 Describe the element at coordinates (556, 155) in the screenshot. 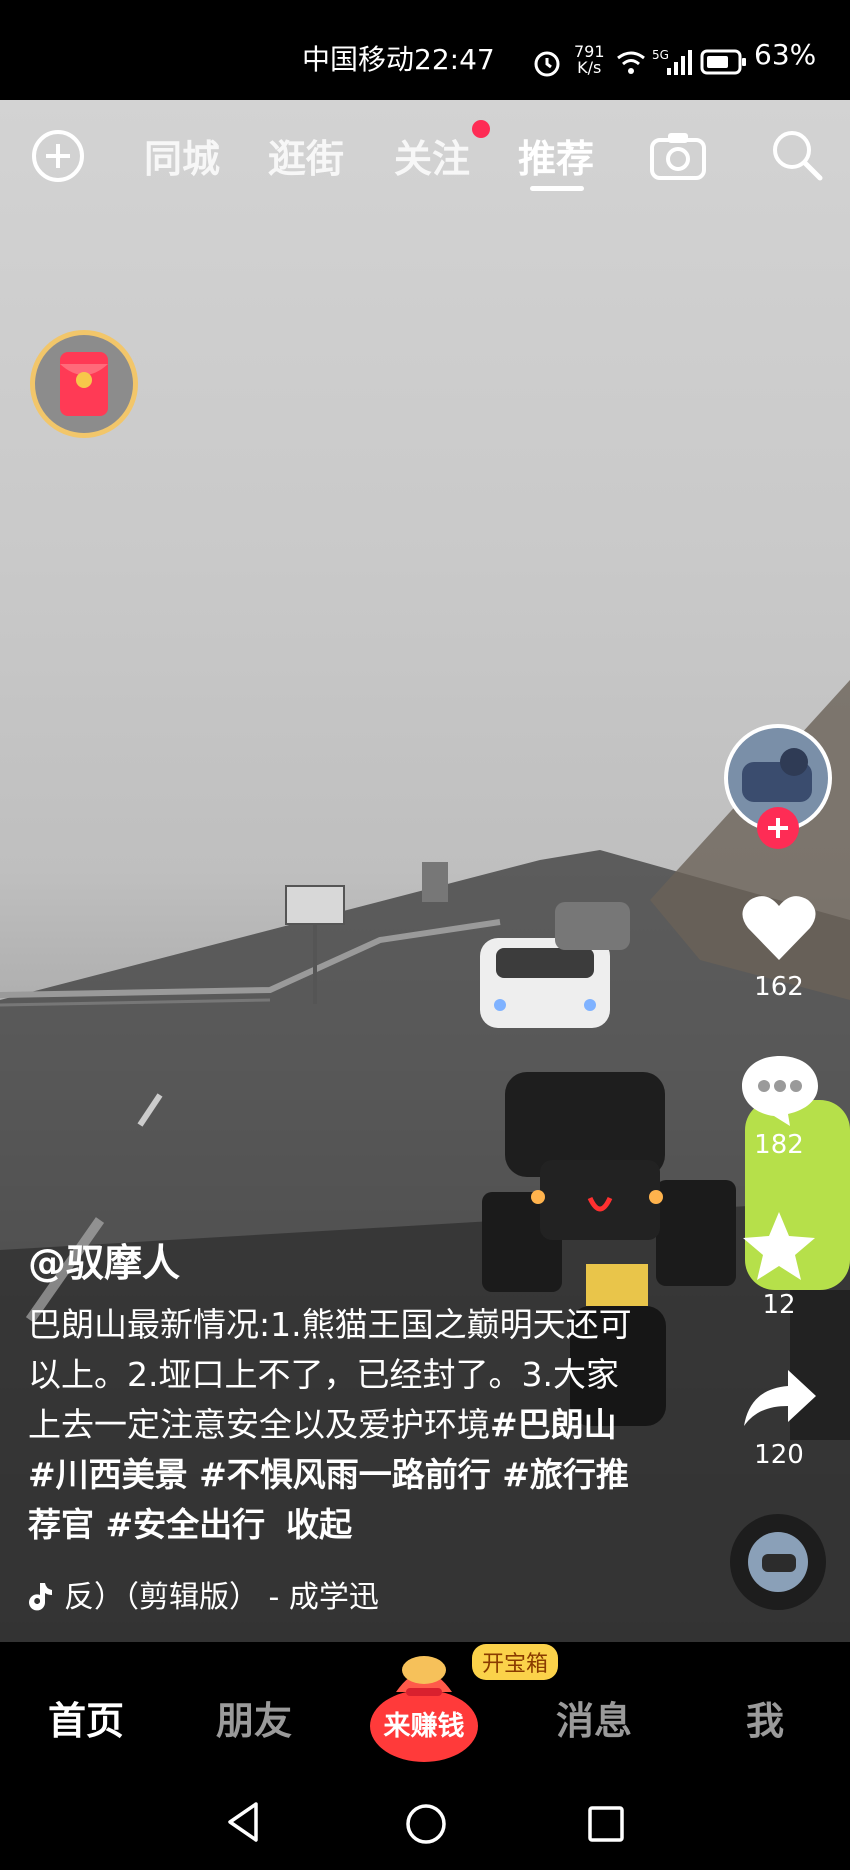

I see `tab-recommended: 推荐` at that location.